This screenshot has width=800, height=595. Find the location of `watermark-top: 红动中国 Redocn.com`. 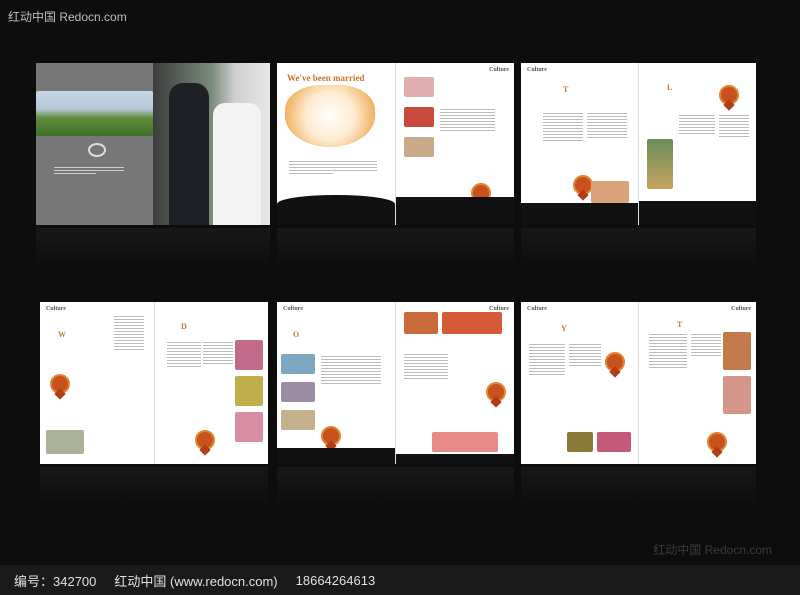

watermark-top: 红动中国 Redocn.com is located at coordinates (67, 17).